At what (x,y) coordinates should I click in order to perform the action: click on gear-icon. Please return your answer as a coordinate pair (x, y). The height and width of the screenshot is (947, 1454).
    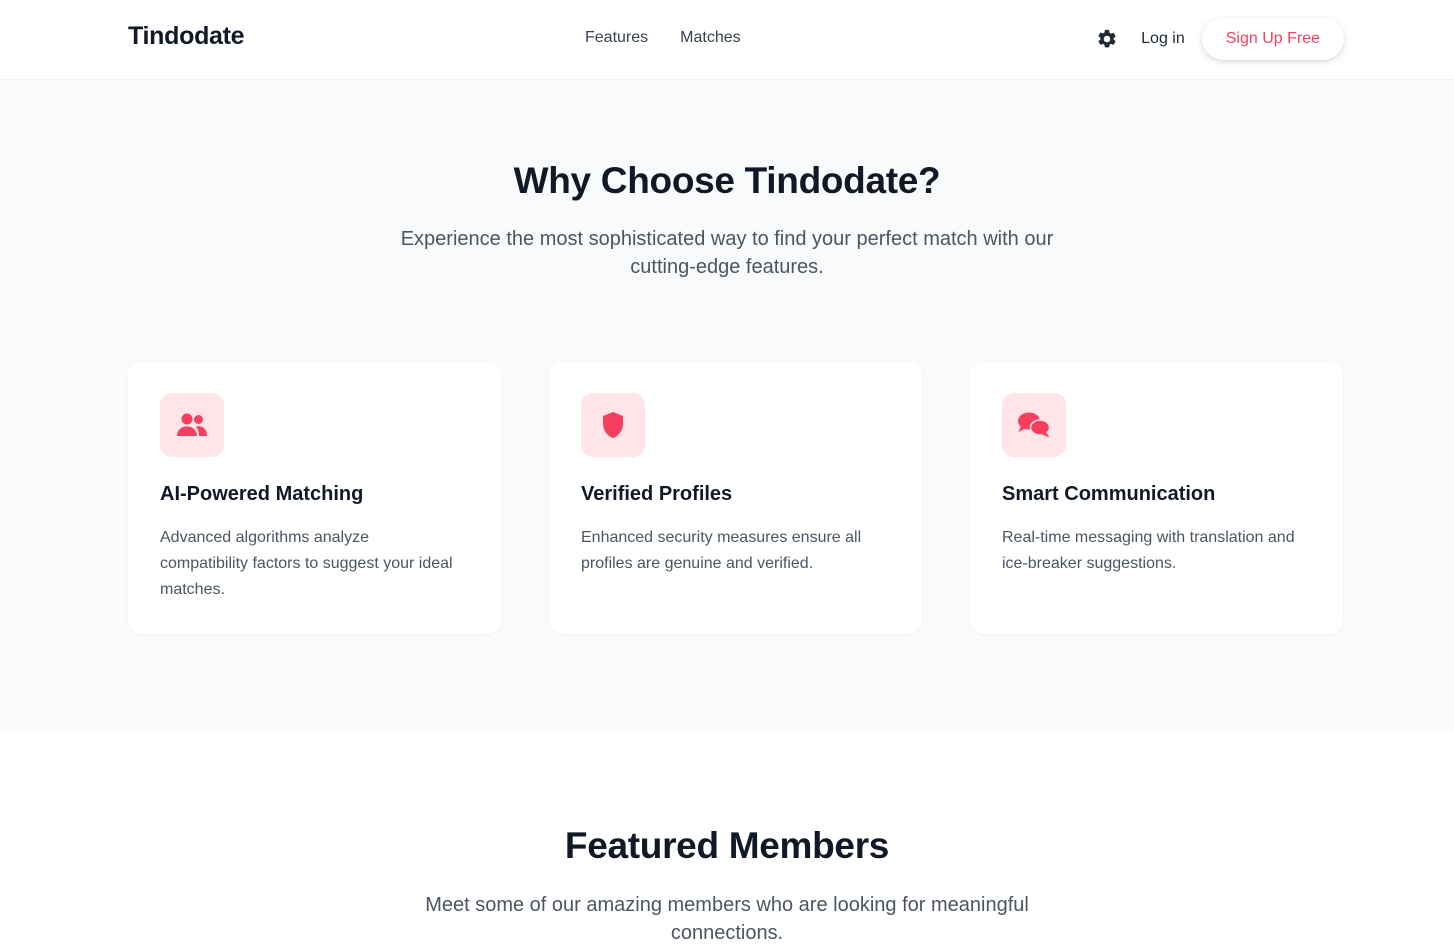
    Looking at the image, I should click on (1107, 38).